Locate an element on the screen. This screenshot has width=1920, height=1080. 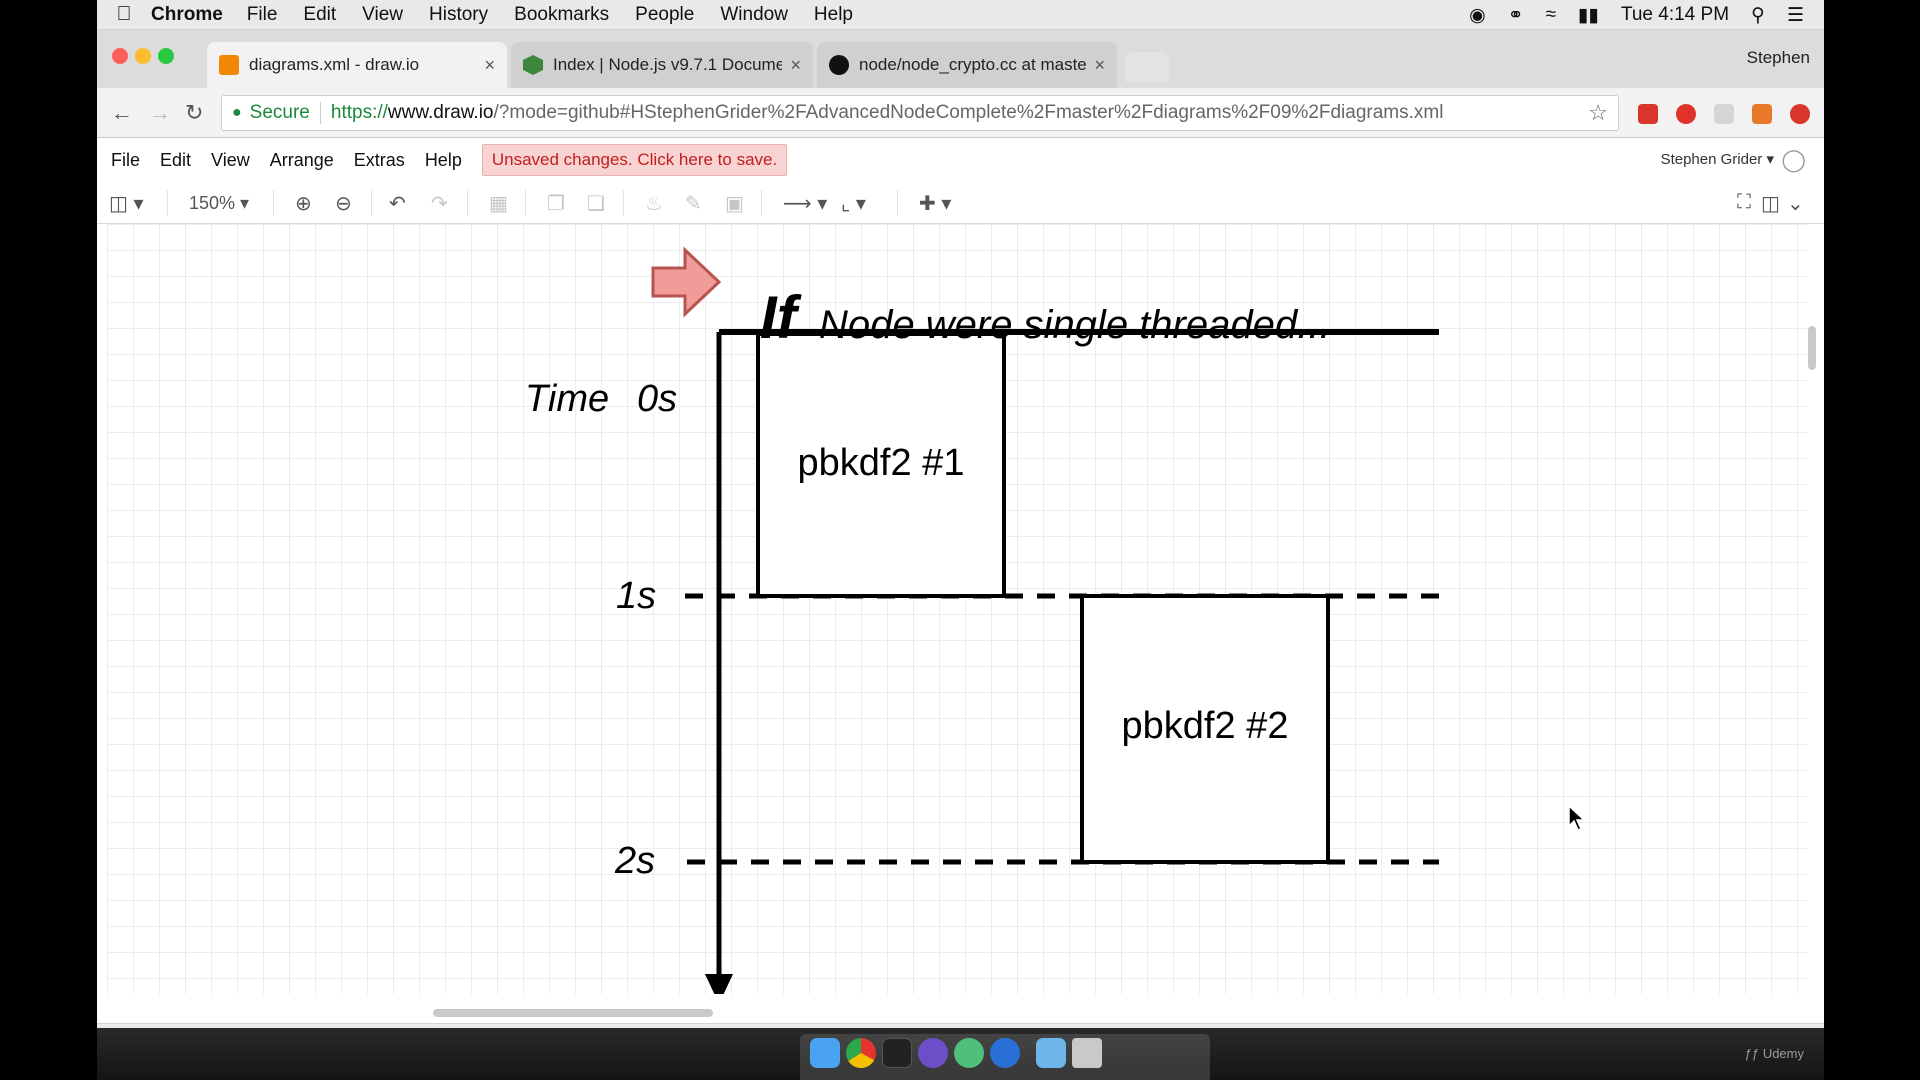
finder-icon is located at coordinates (825, 1053).